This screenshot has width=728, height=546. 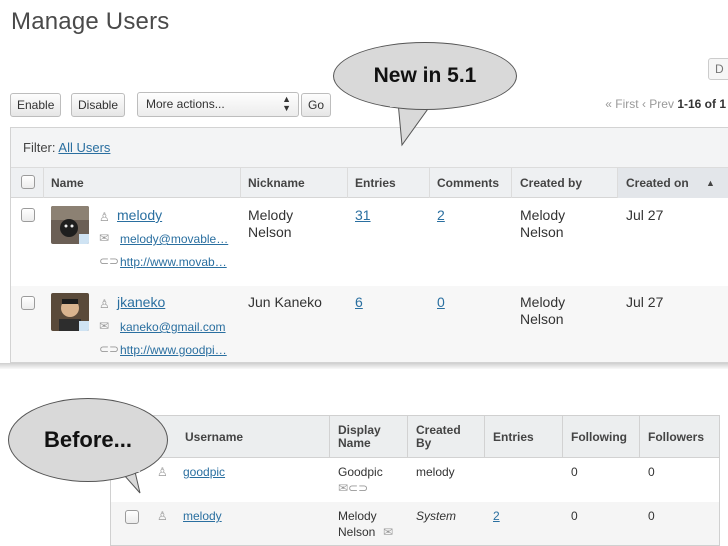 I want to click on old-col-created-line2: By, so click(x=423, y=443).